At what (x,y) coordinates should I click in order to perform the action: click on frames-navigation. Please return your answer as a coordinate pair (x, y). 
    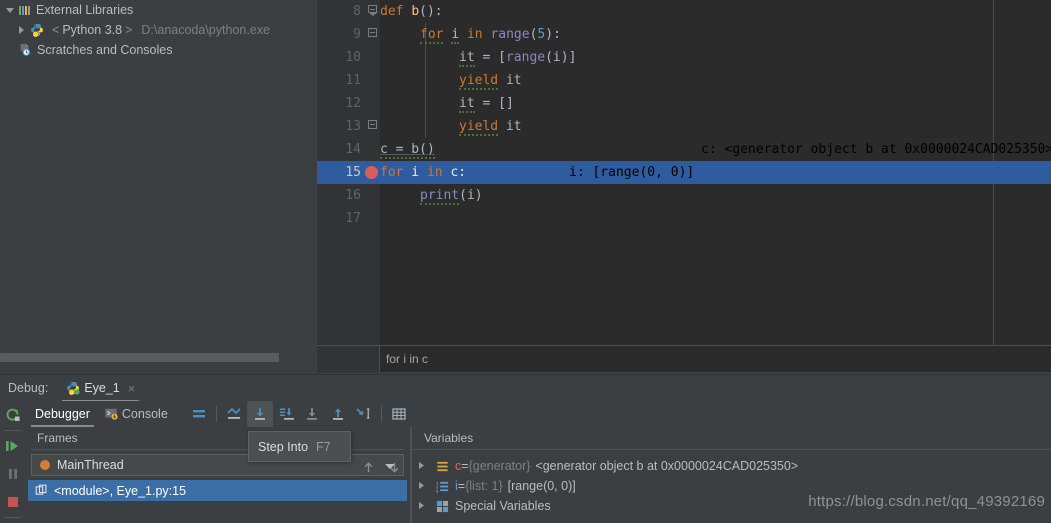
    Looking at the image, I should click on (381, 467).